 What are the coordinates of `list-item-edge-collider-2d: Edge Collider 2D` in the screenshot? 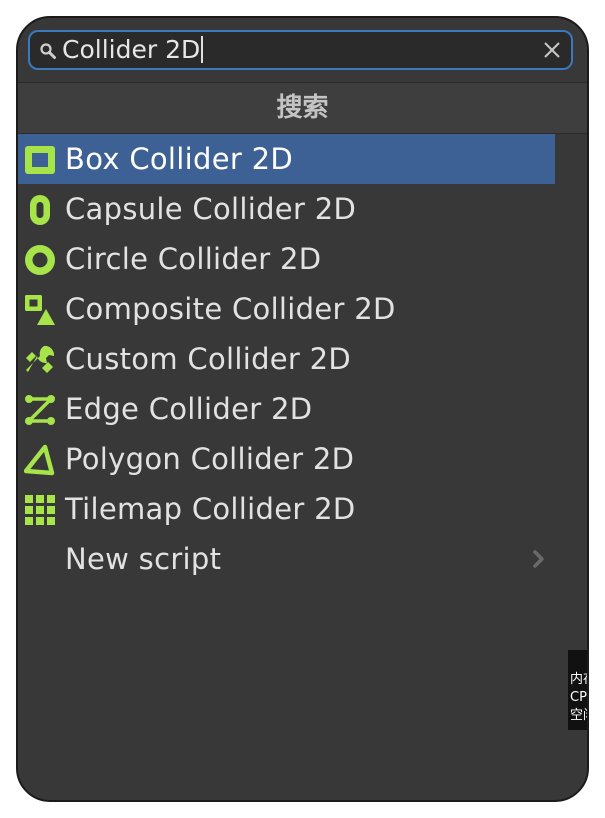 It's located at (286, 409).